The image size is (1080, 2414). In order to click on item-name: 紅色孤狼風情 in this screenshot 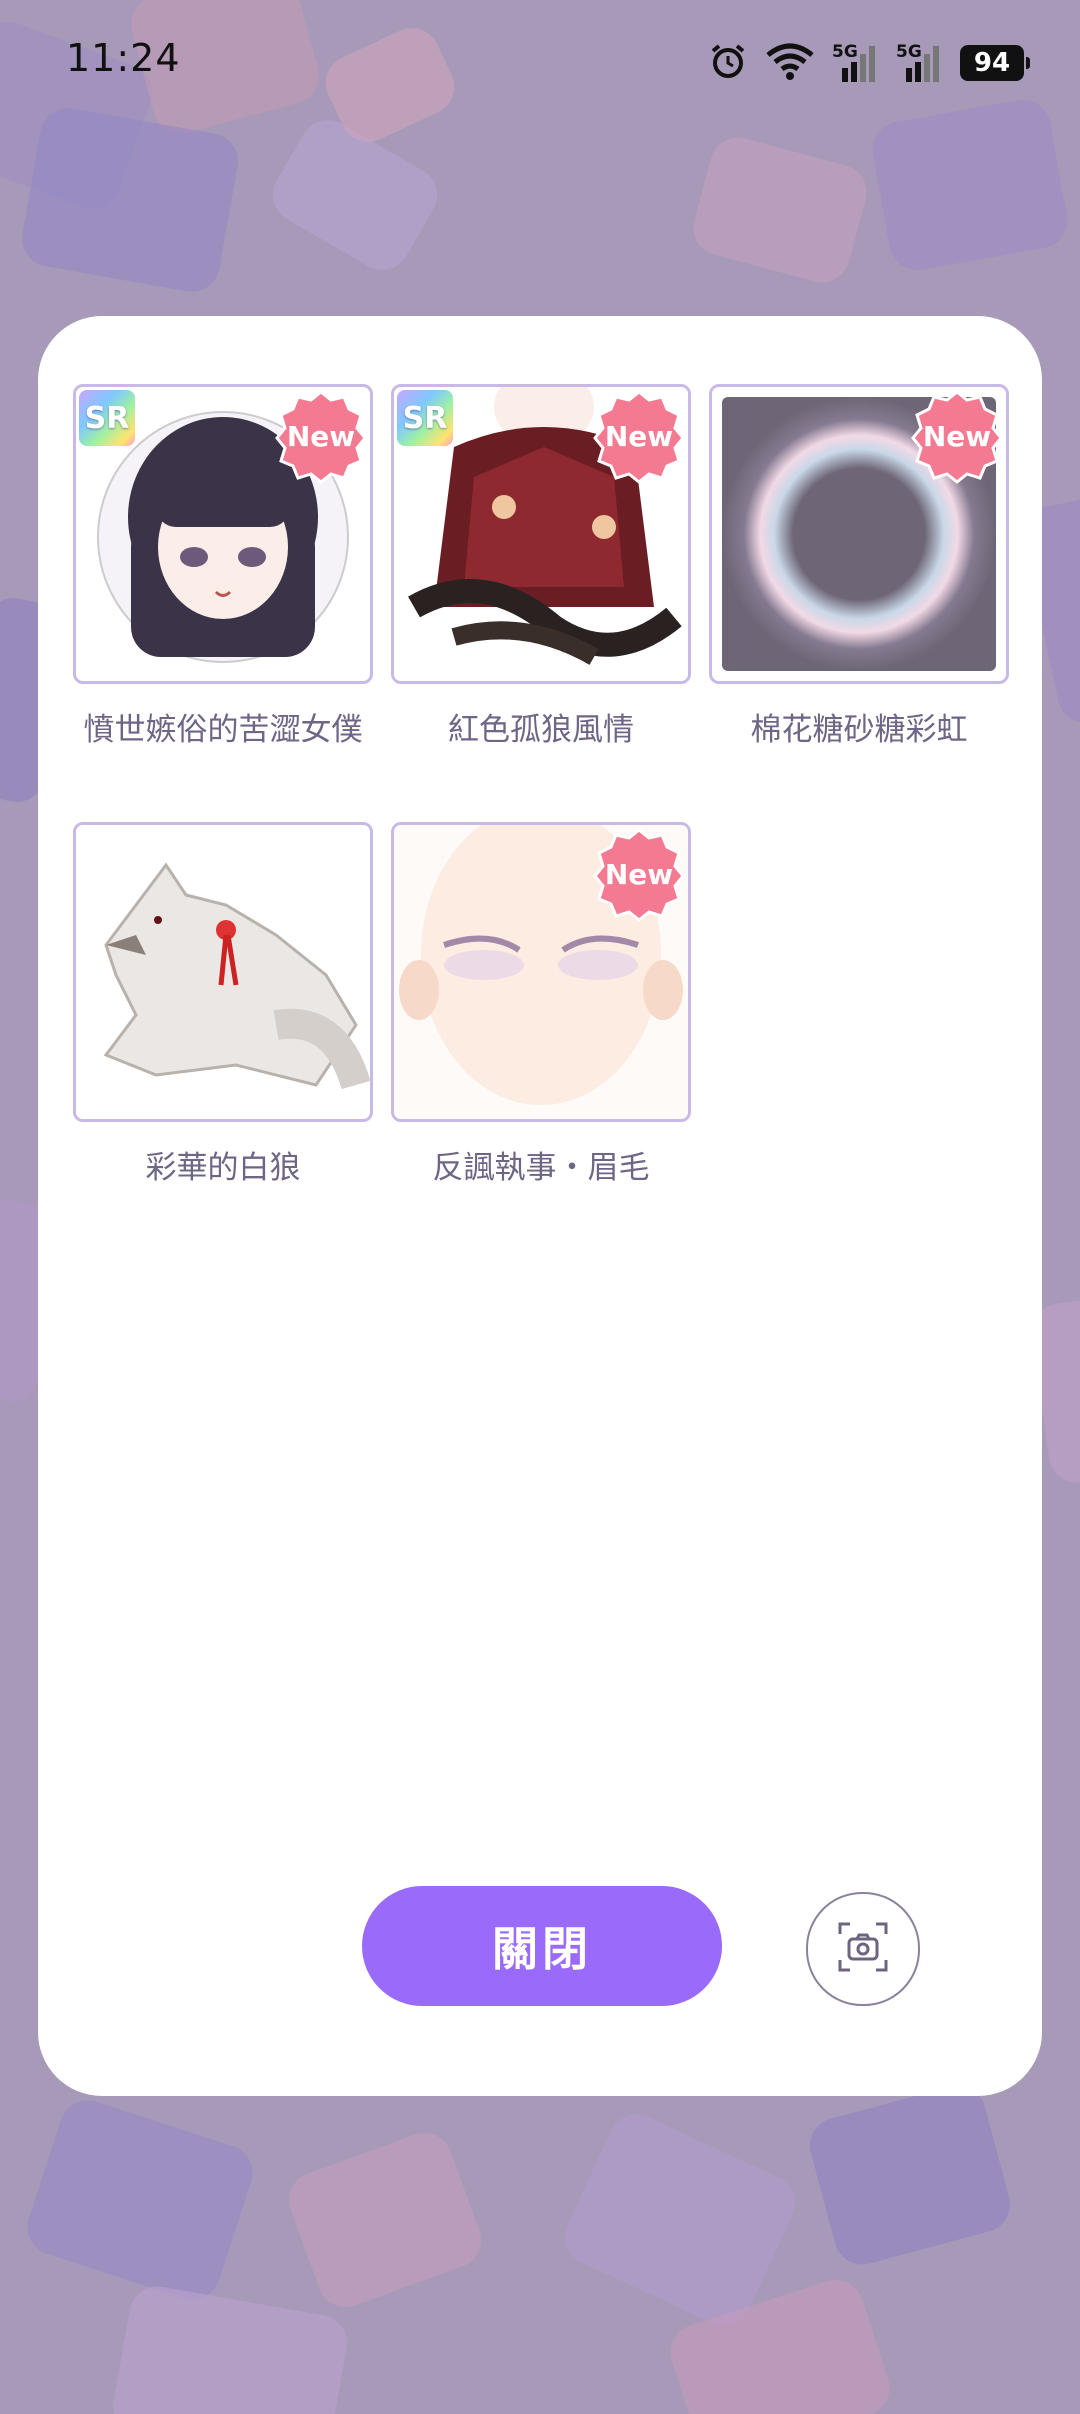, I will do `click(541, 730)`.